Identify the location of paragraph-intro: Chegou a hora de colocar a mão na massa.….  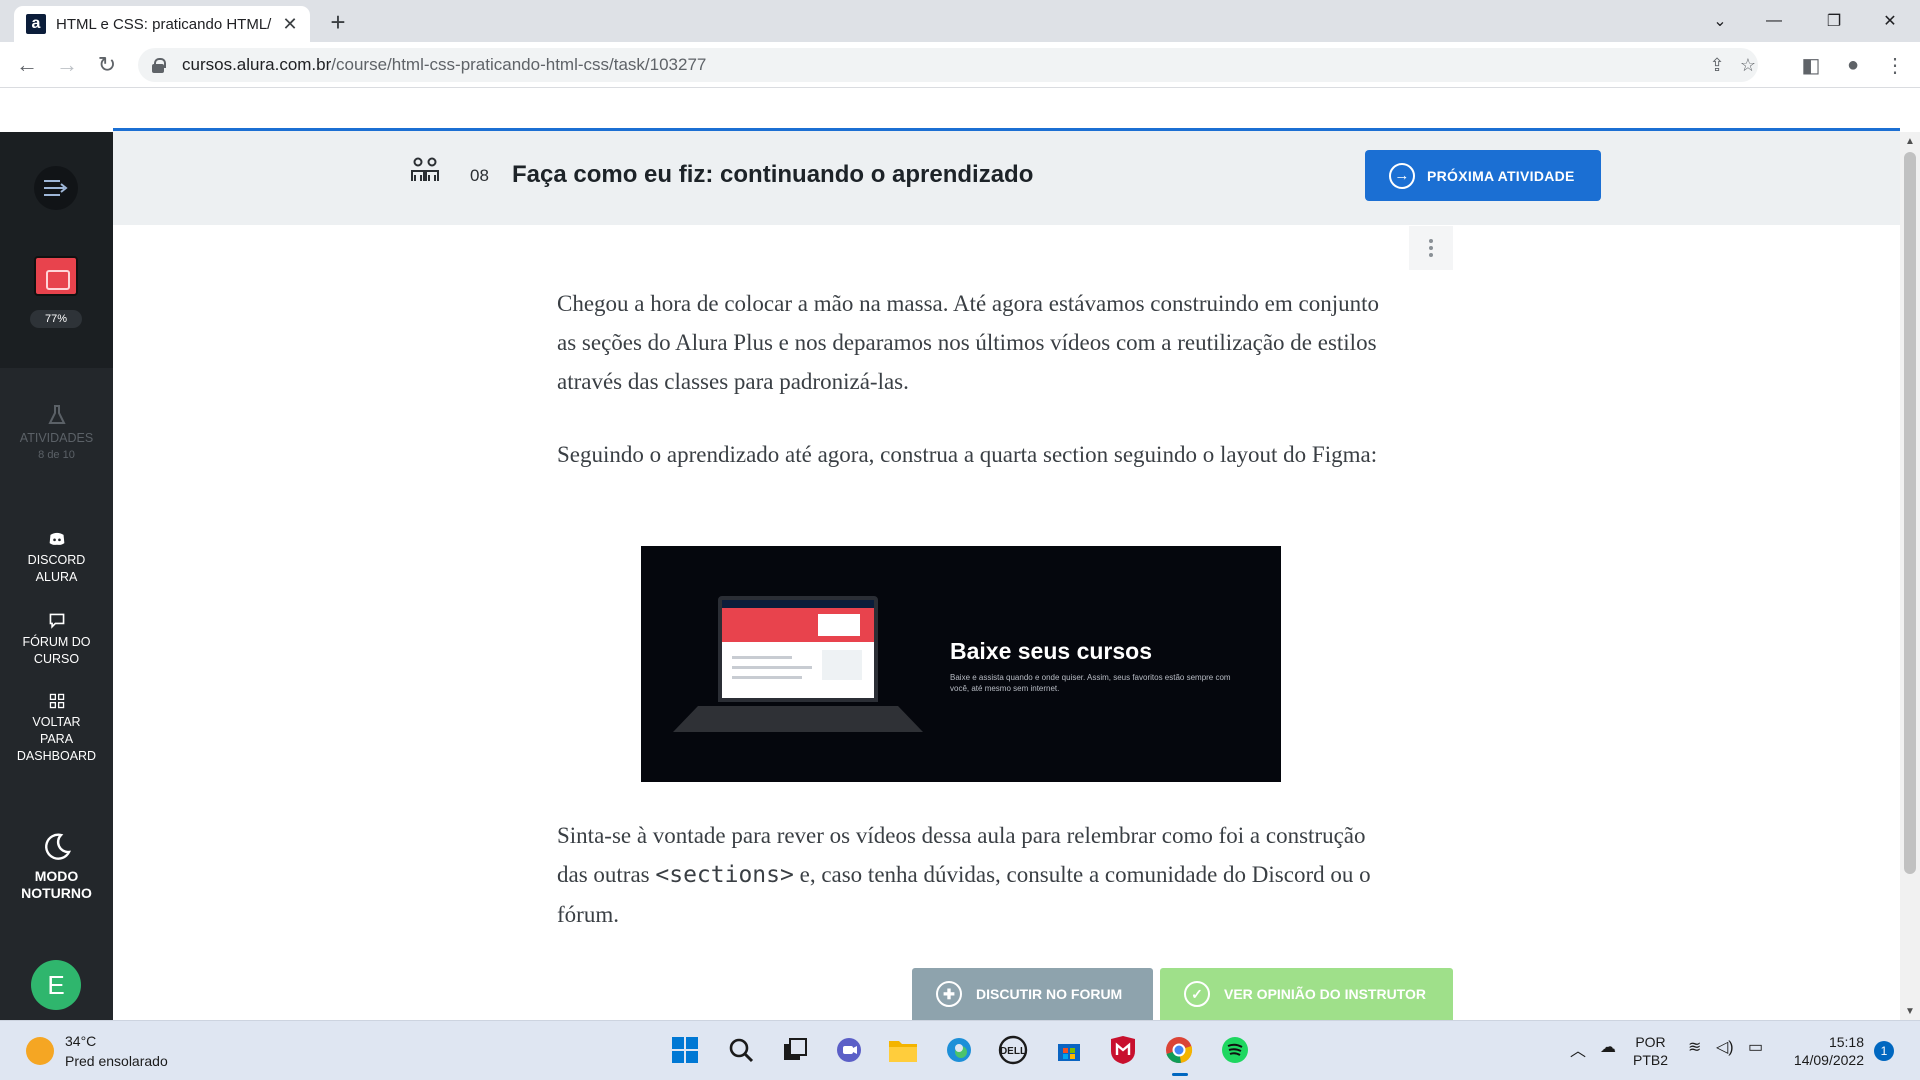
(968, 342).